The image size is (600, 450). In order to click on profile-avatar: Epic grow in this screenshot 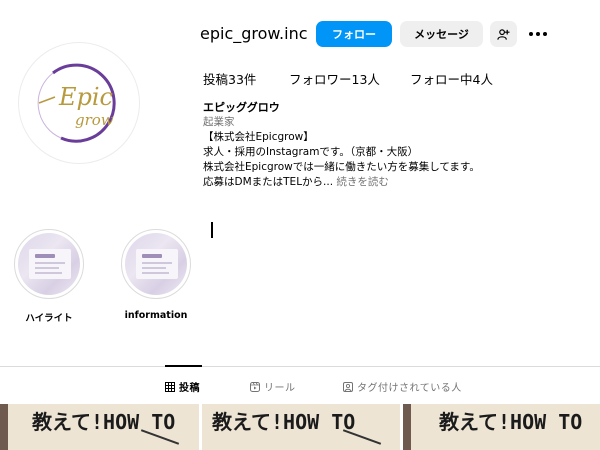, I will do `click(79, 103)`.